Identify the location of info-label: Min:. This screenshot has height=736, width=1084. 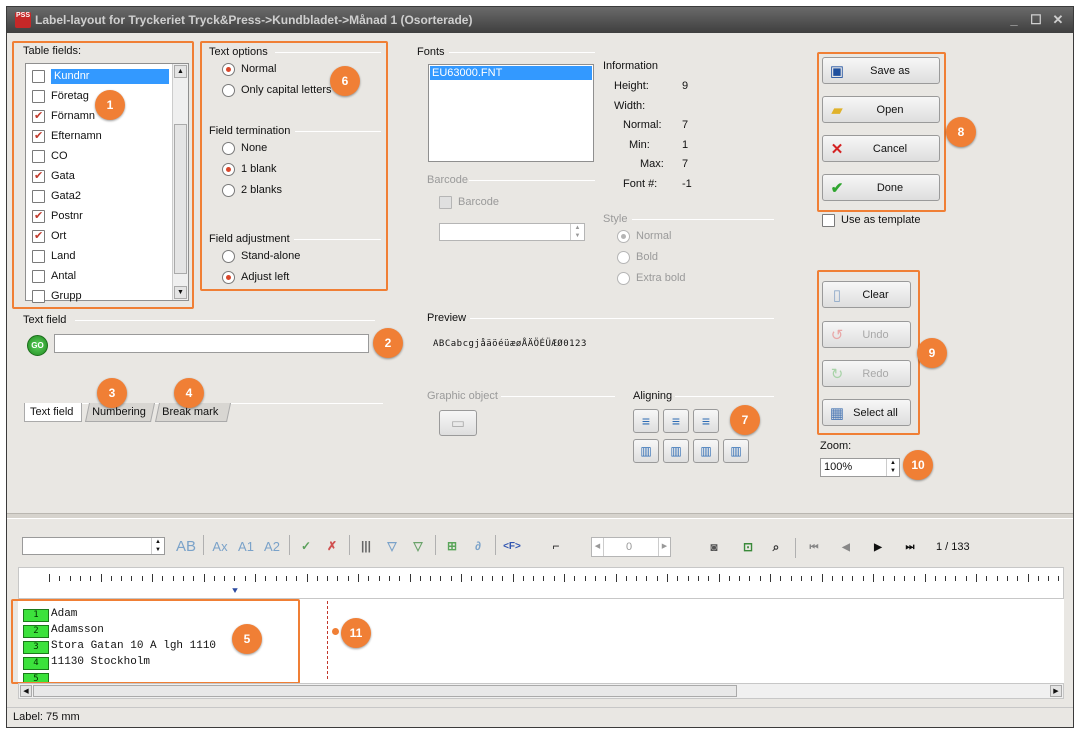
(639, 144).